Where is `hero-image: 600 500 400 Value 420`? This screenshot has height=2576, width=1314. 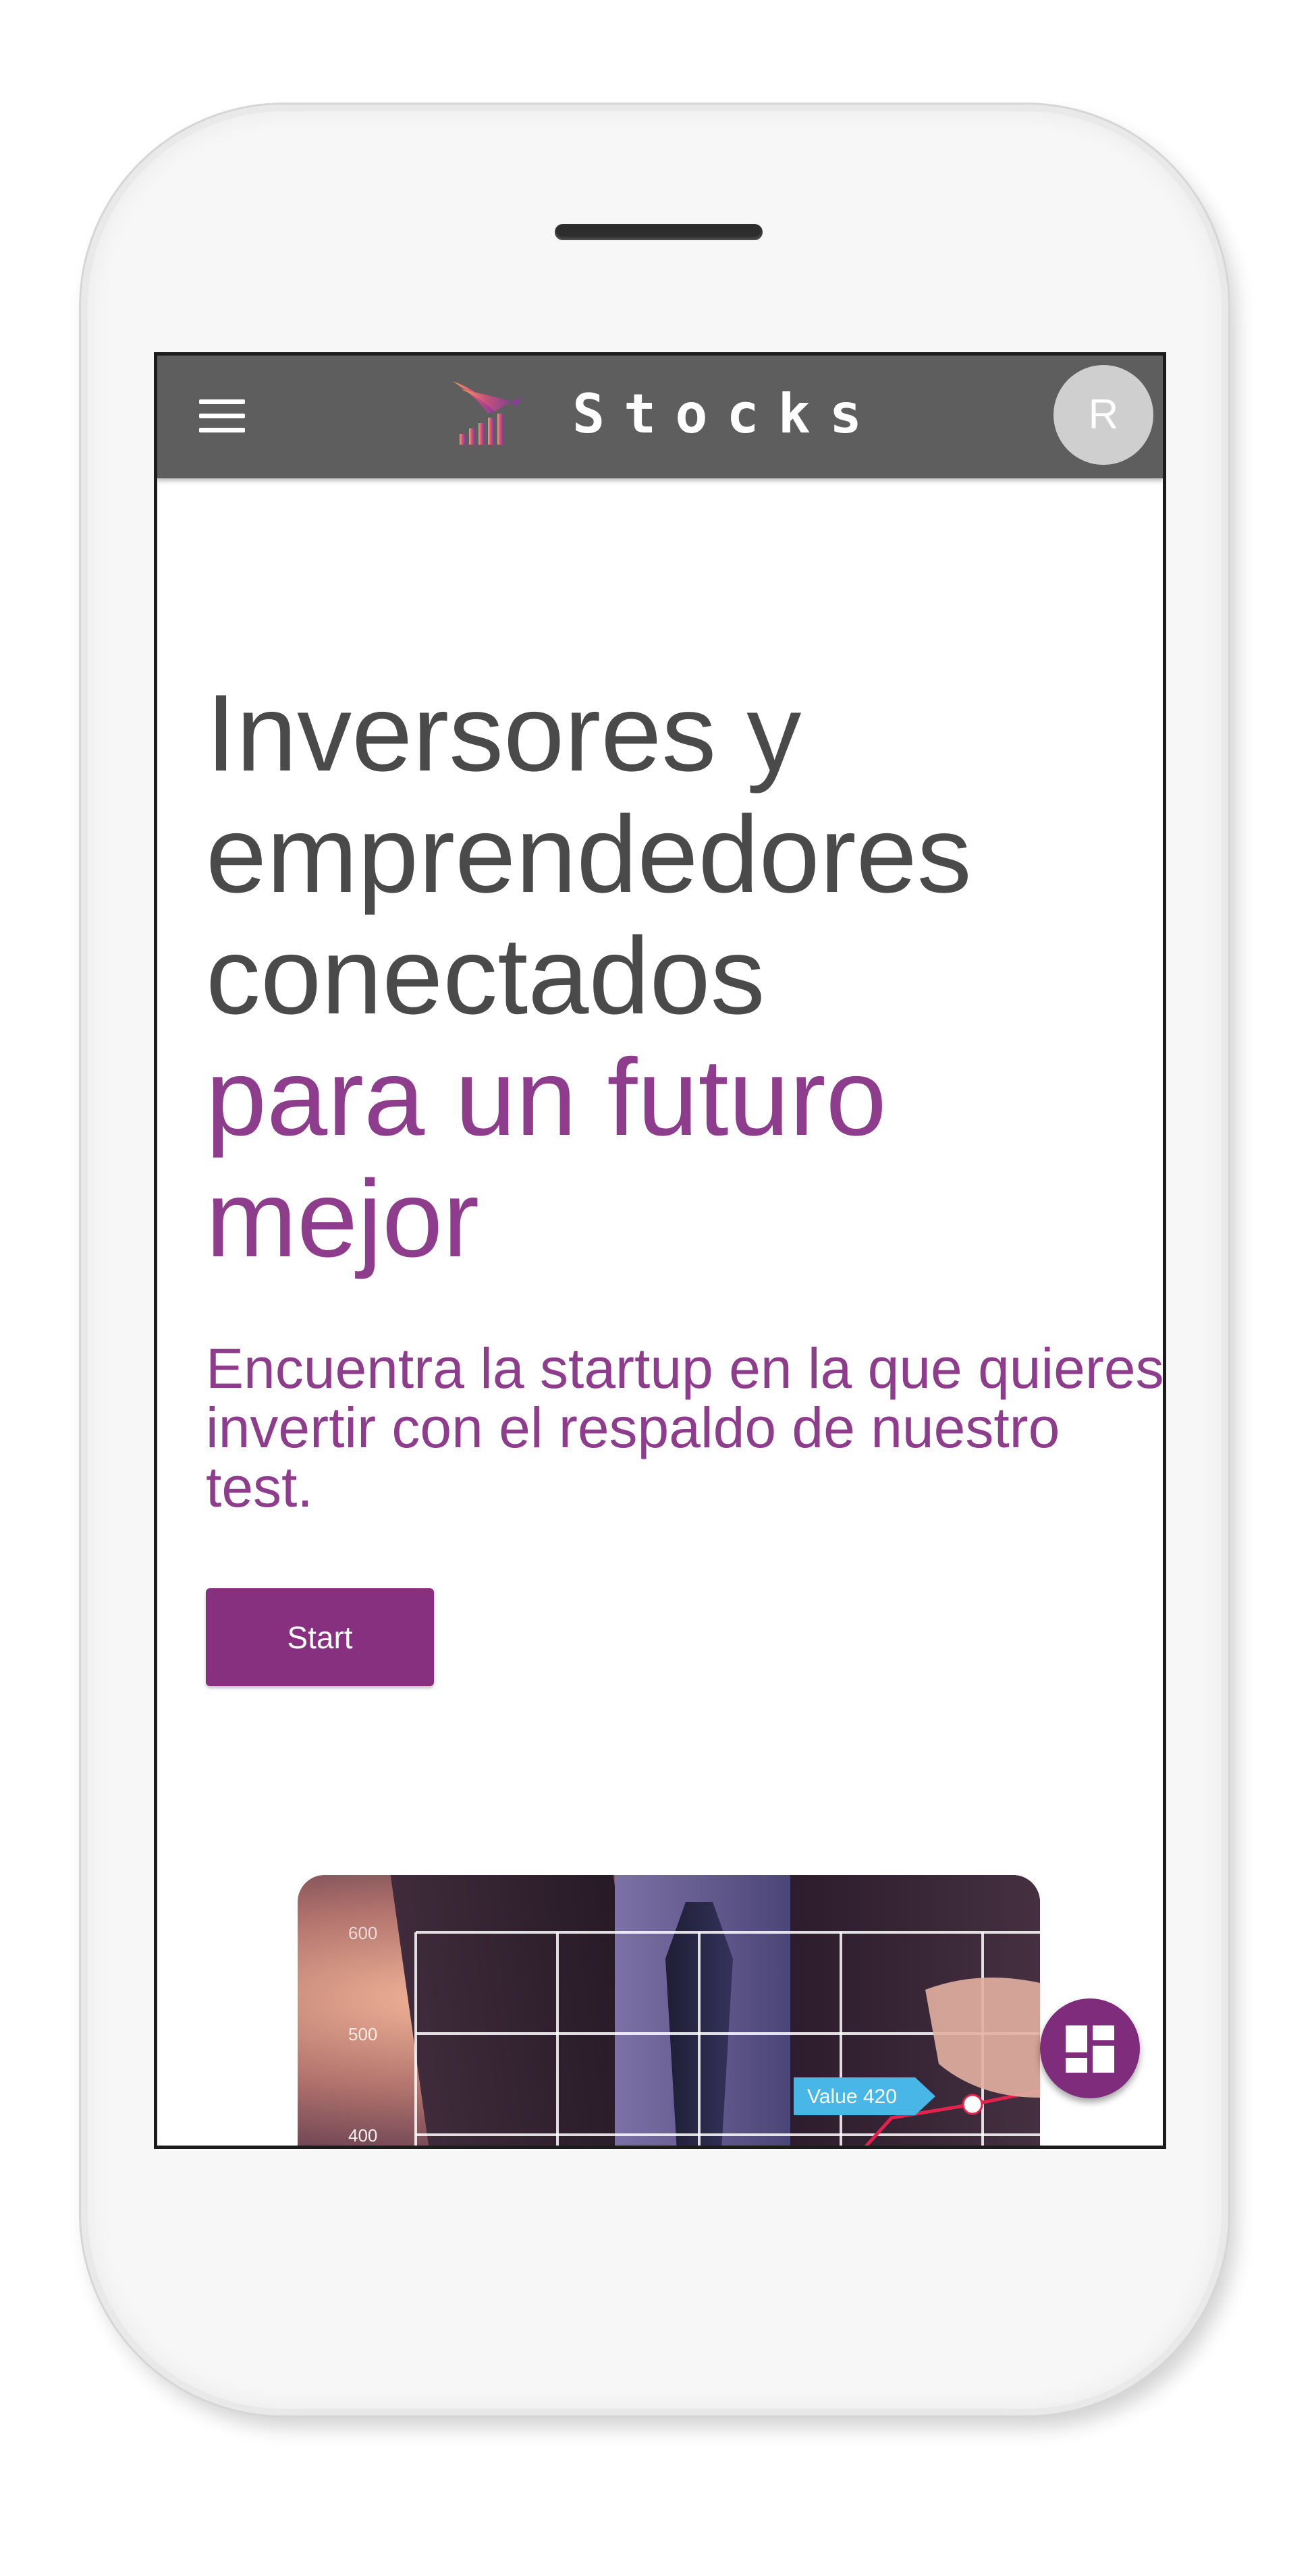 hero-image: 600 500 400 Value 420 is located at coordinates (669, 2010).